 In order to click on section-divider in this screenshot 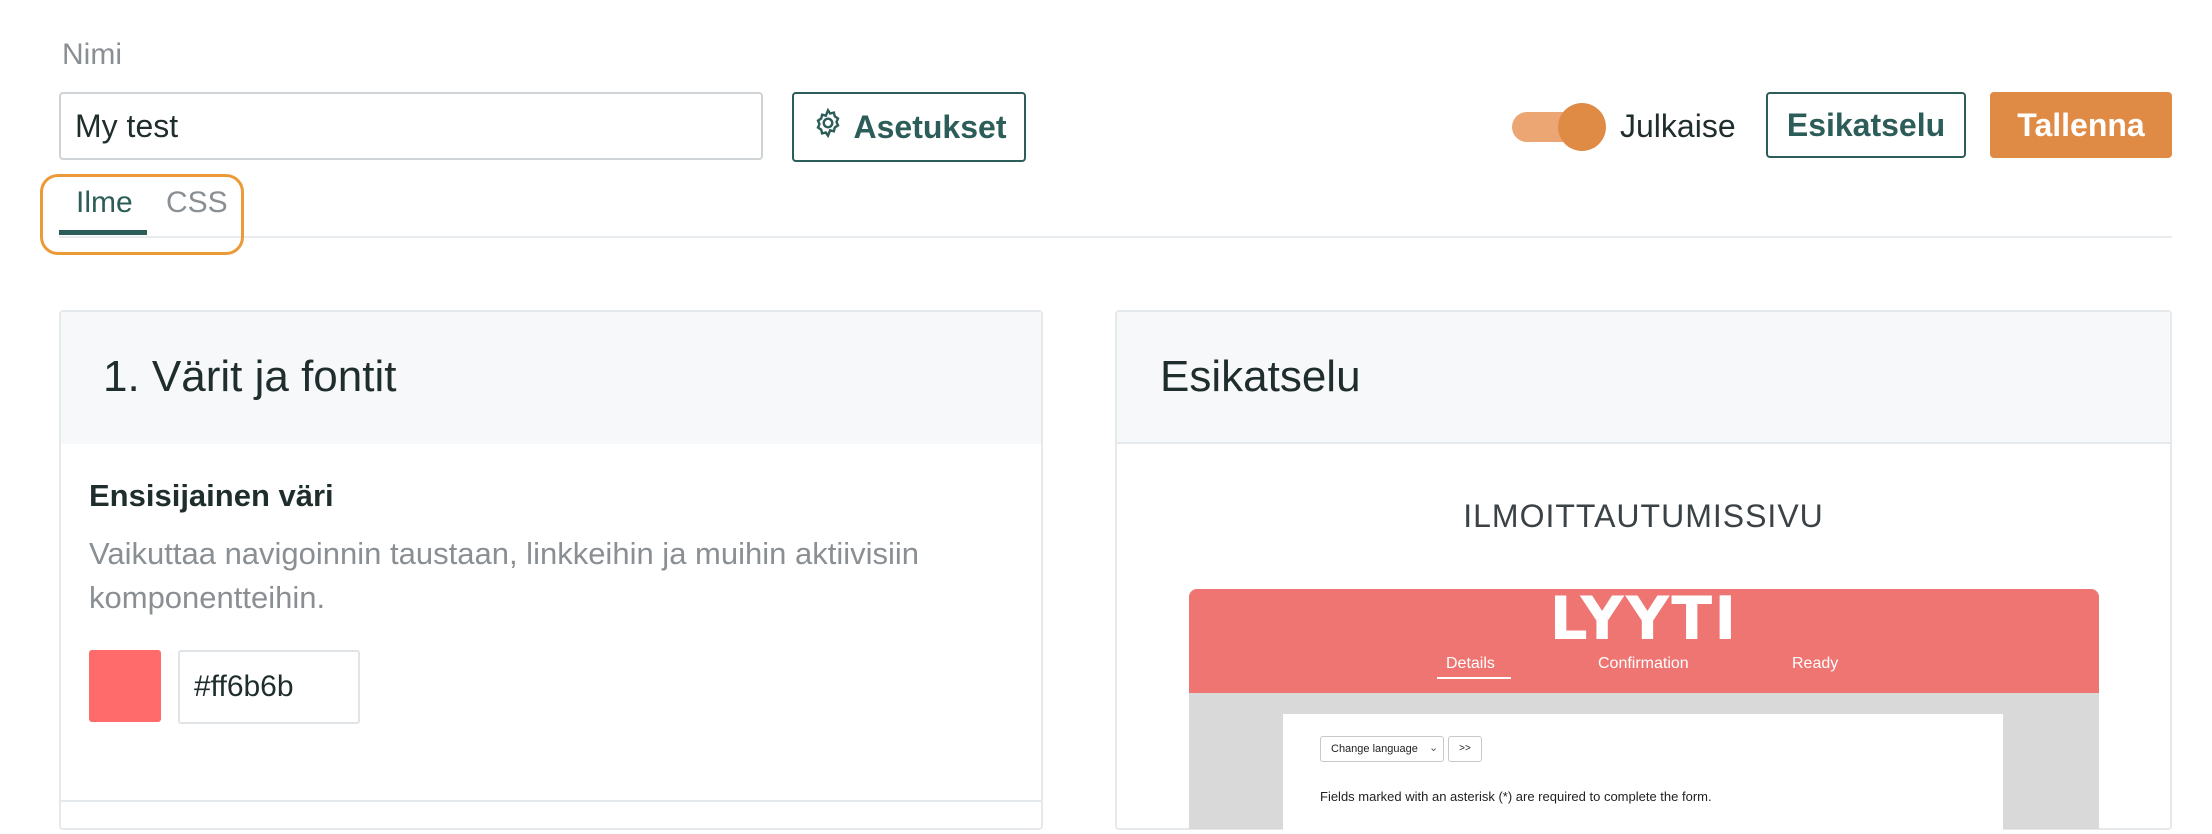, I will do `click(551, 801)`.